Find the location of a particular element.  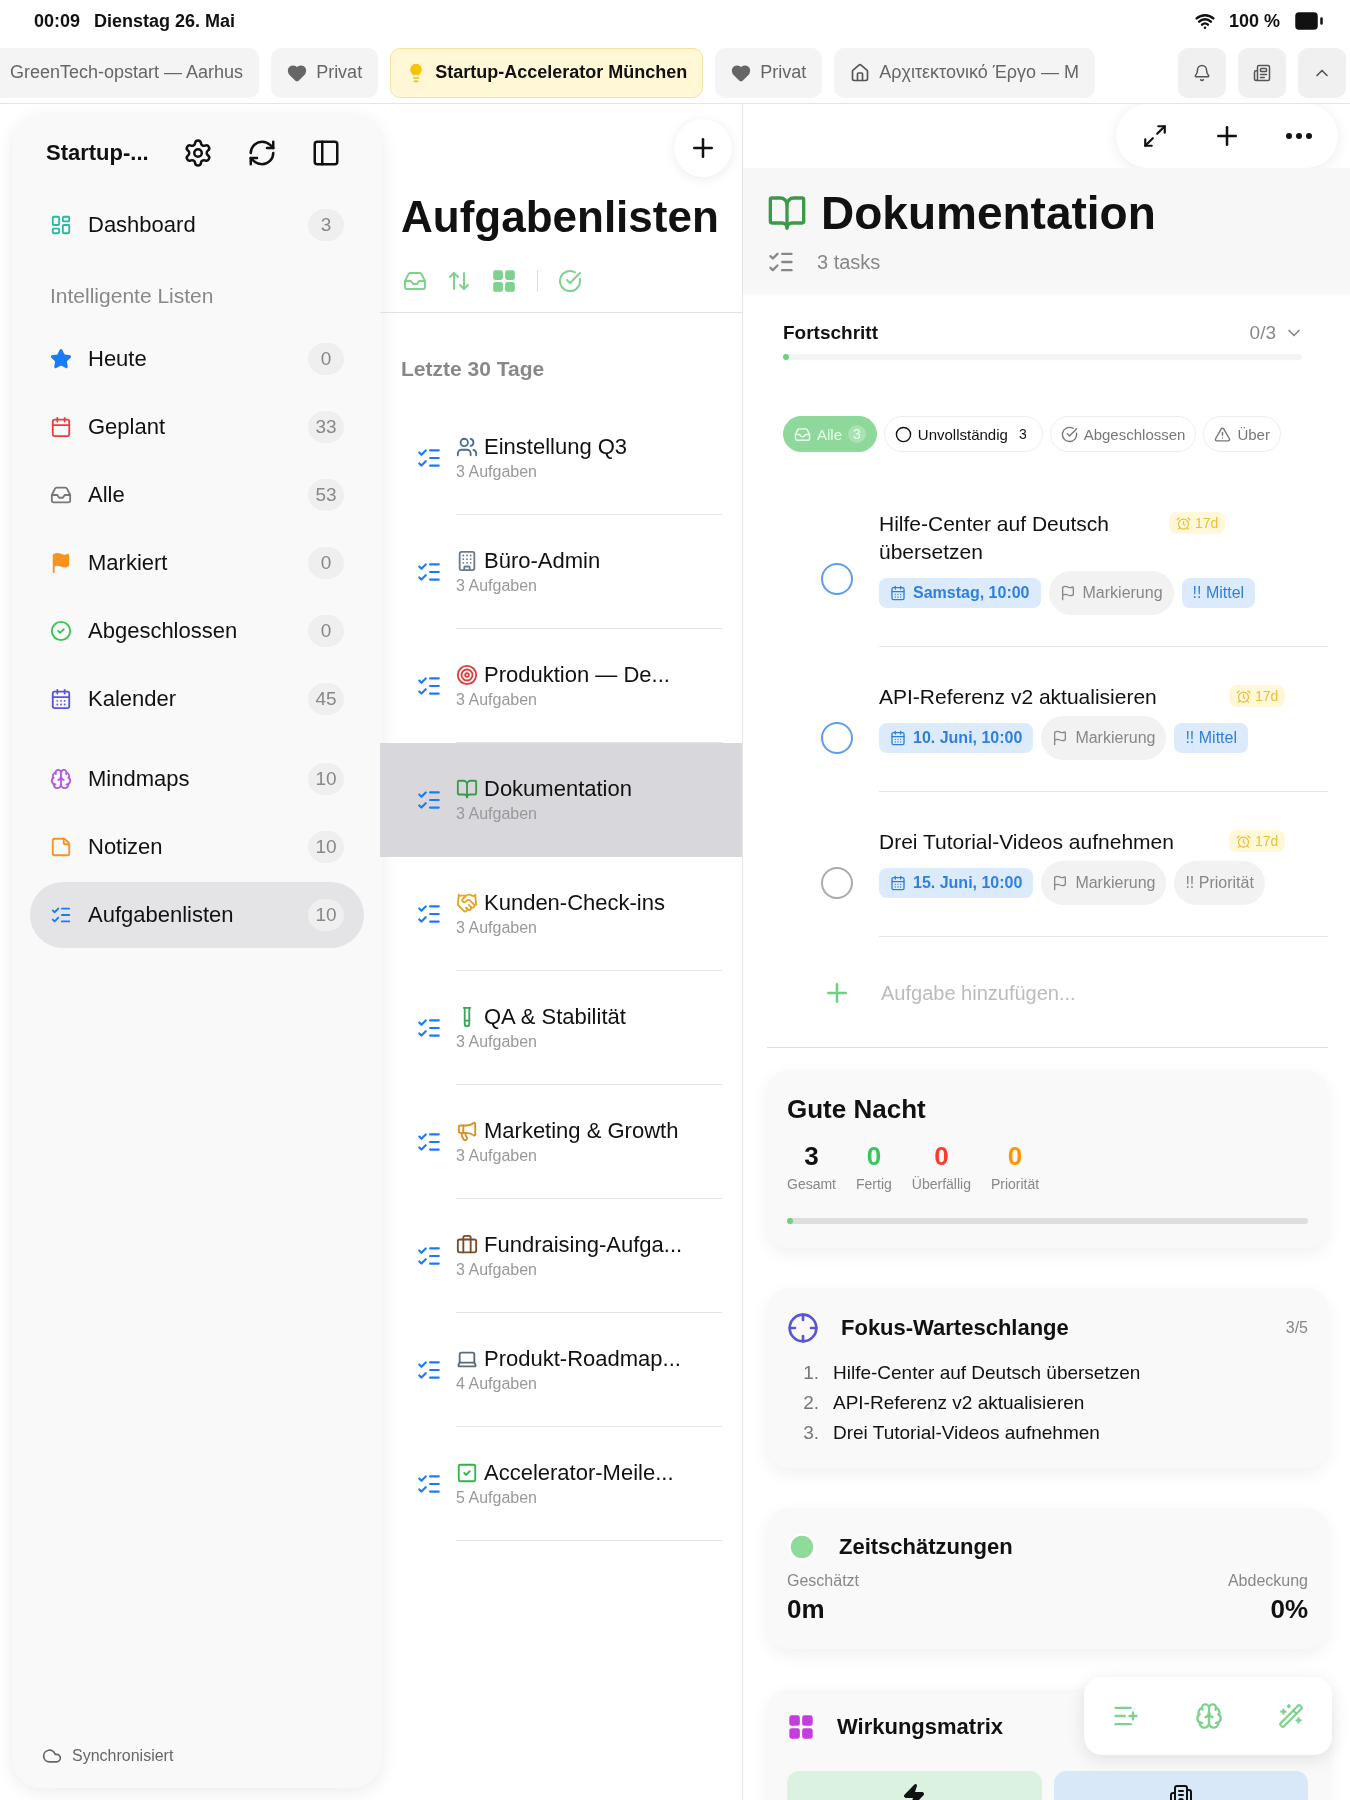

expand-button is located at coordinates (1155, 136).